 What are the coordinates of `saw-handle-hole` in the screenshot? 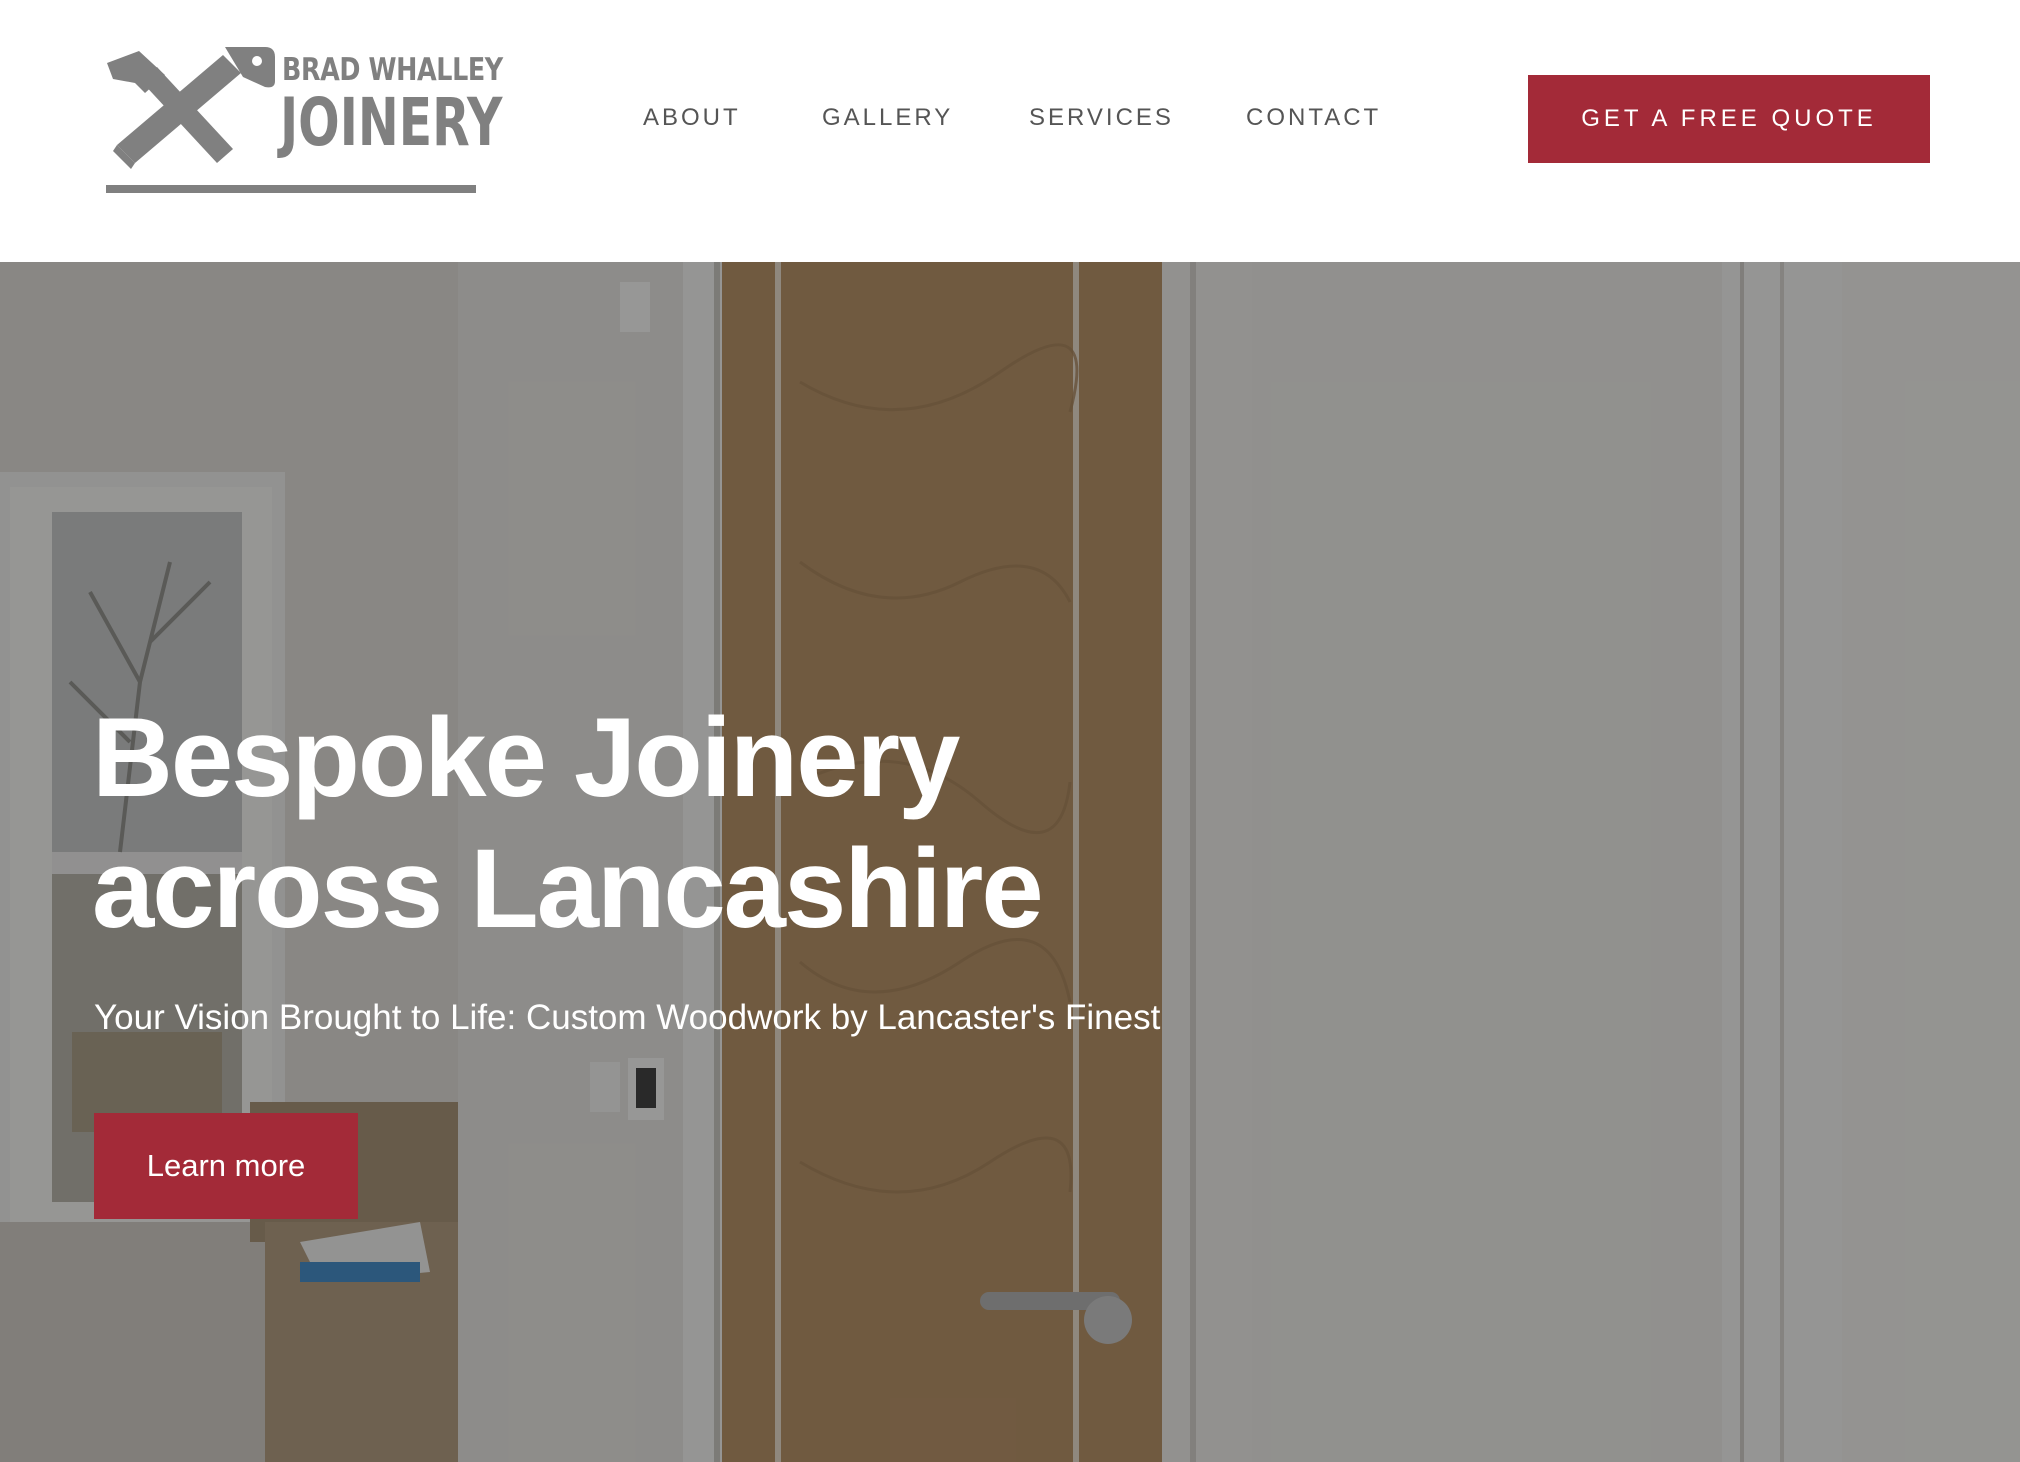 It's located at (257, 61).